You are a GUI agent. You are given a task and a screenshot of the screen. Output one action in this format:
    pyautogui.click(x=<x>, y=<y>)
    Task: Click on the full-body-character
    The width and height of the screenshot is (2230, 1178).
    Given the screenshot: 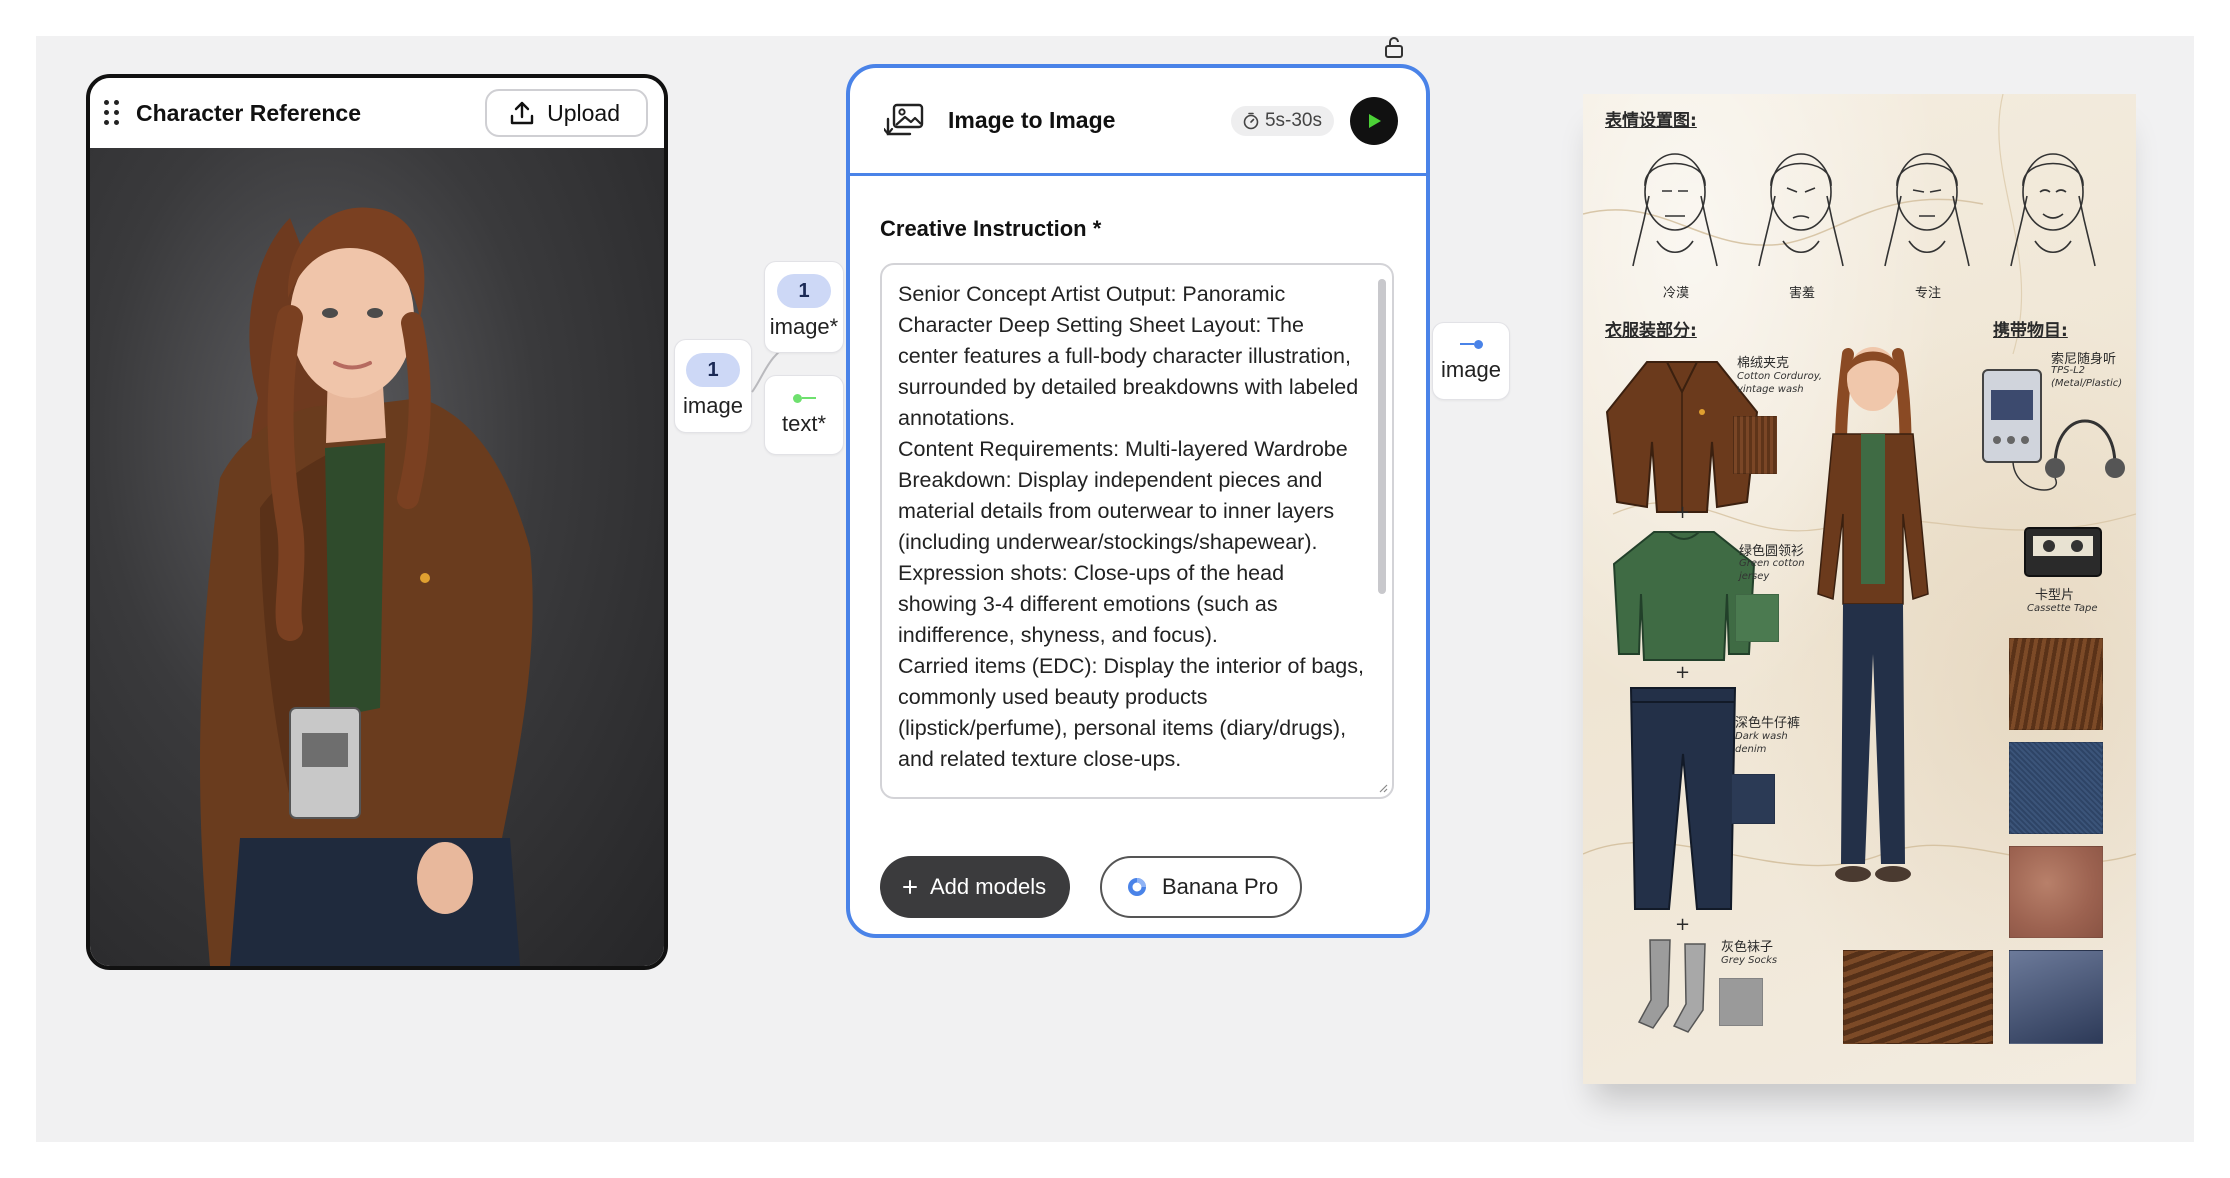 What is the action you would take?
    pyautogui.click(x=1873, y=614)
    